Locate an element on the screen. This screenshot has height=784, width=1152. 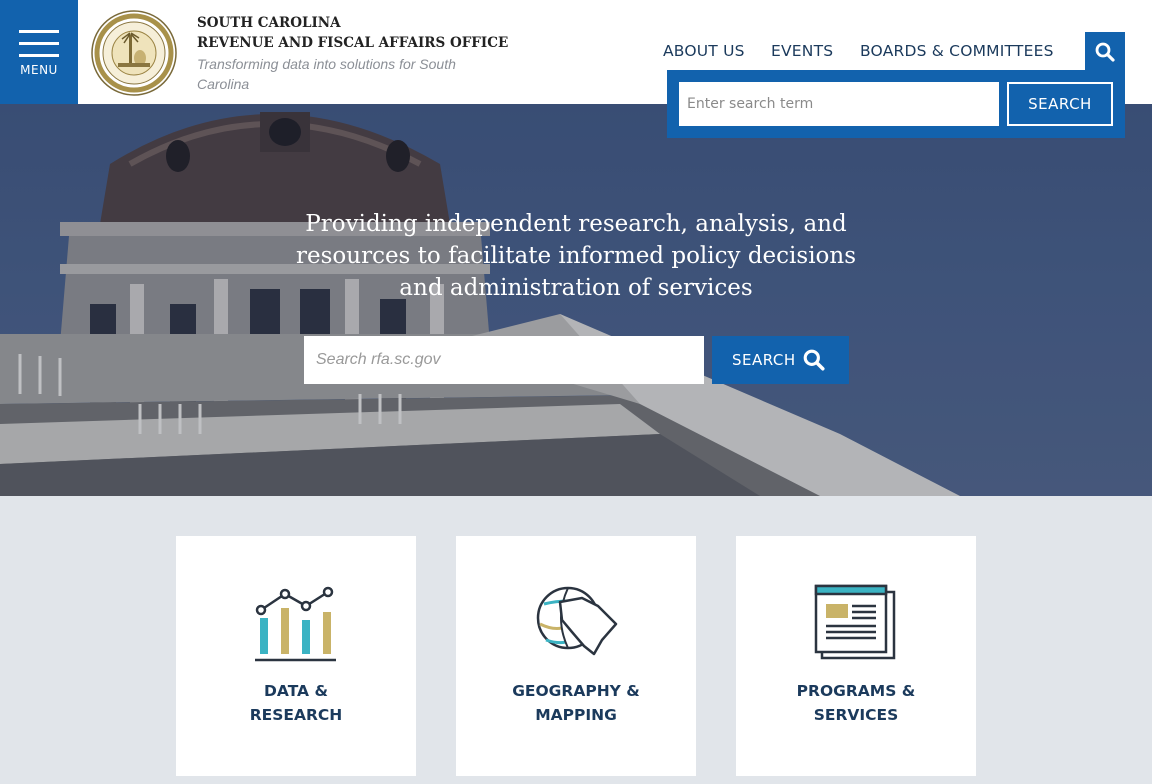
card-programs-services: PROGRAMS & SERVICES is located at coordinates (856, 656).